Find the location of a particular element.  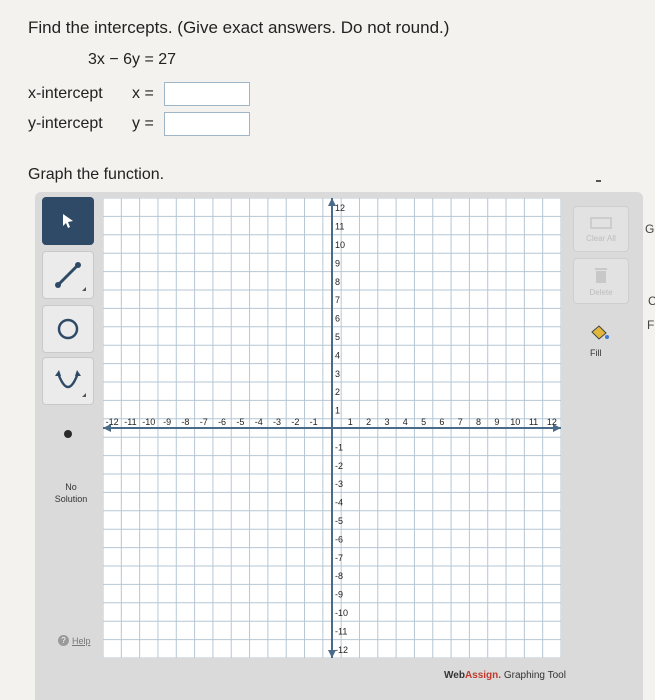

x-tick-label: 7 is located at coordinates (460, 422).